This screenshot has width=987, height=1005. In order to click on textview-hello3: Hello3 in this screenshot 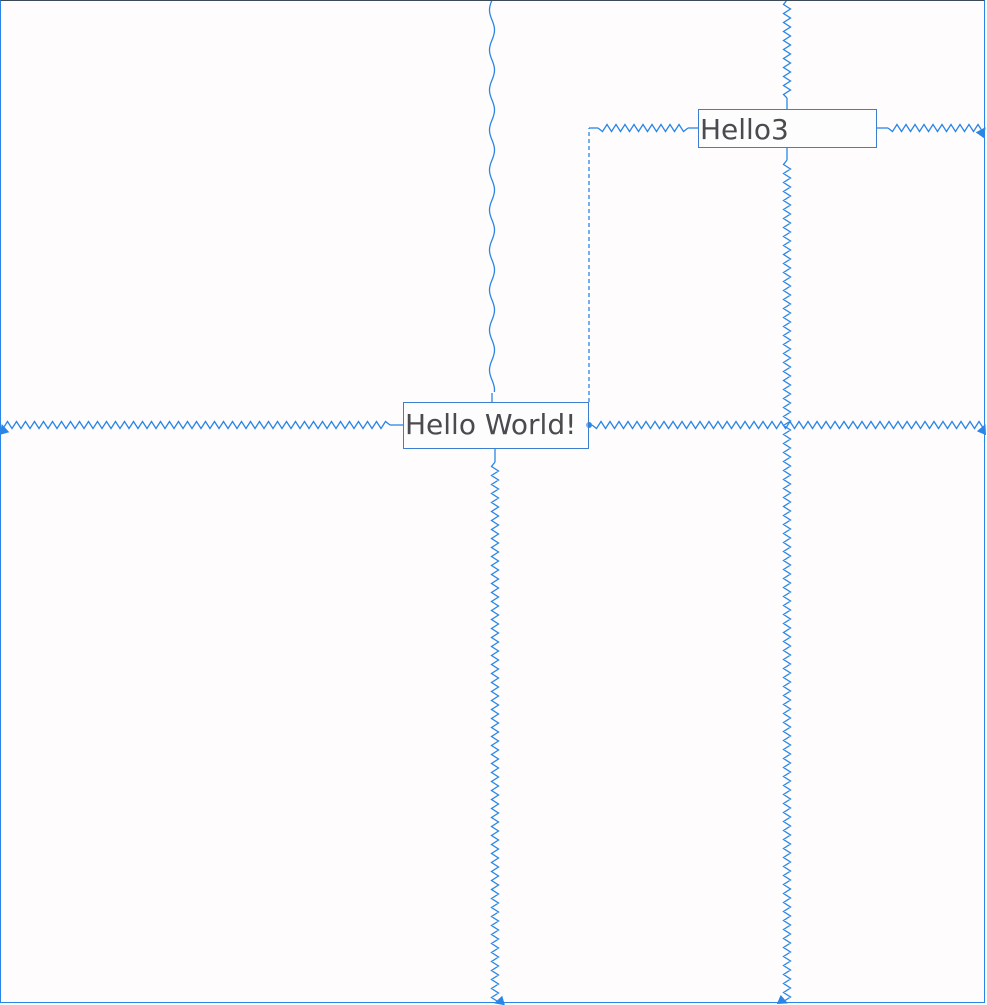, I will do `click(787, 128)`.